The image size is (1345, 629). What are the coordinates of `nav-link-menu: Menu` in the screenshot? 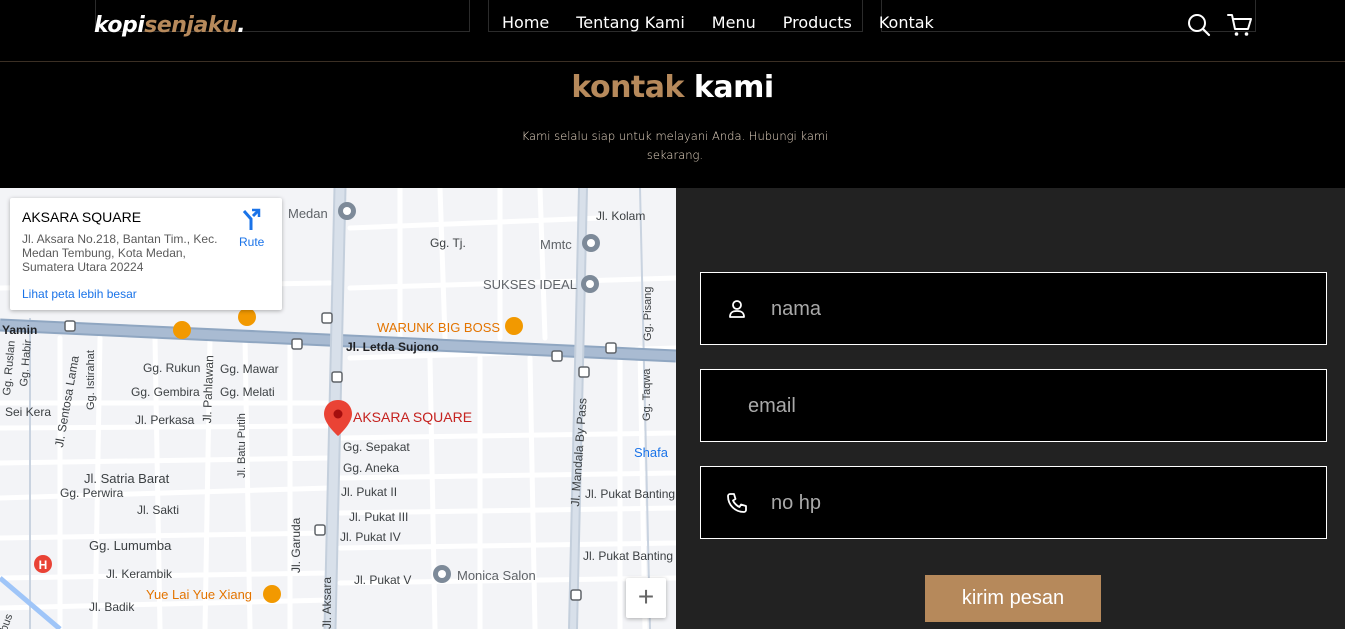 It's located at (734, 22).